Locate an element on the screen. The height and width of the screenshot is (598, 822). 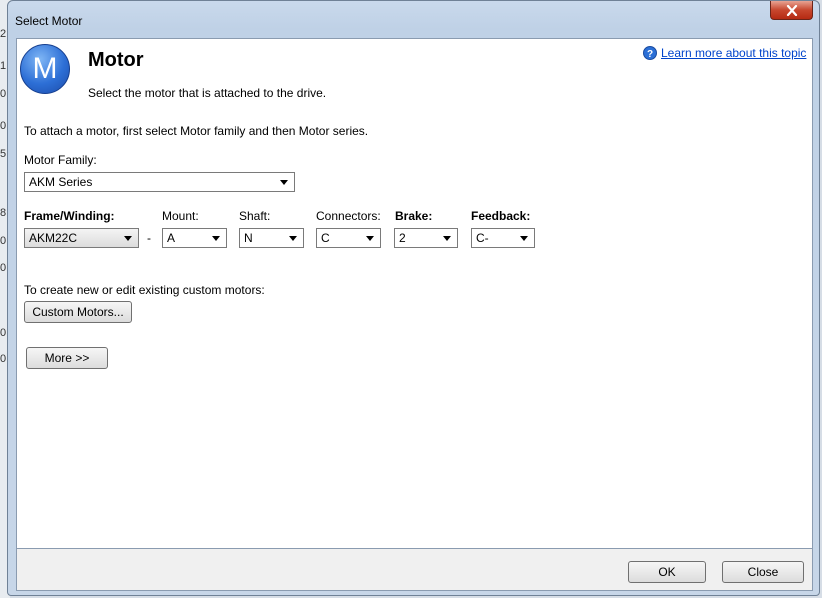
help-link-text: Learn more about this topic is located at coordinates (733, 53).